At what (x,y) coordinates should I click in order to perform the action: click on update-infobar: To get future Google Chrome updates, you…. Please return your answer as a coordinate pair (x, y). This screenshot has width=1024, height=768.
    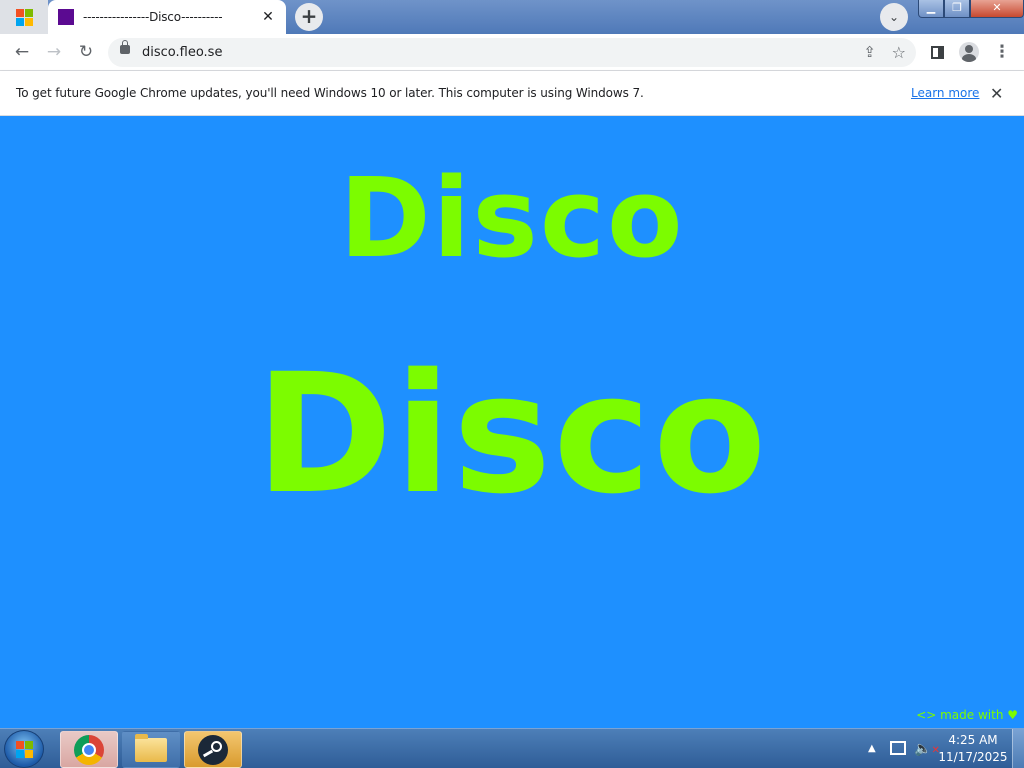
    Looking at the image, I should click on (512, 93).